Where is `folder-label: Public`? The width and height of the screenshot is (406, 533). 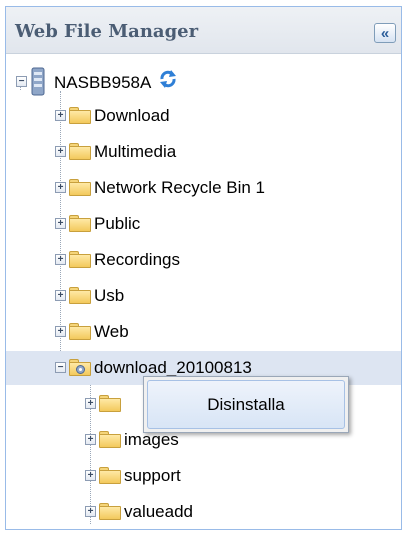 folder-label: Public is located at coordinates (117, 223).